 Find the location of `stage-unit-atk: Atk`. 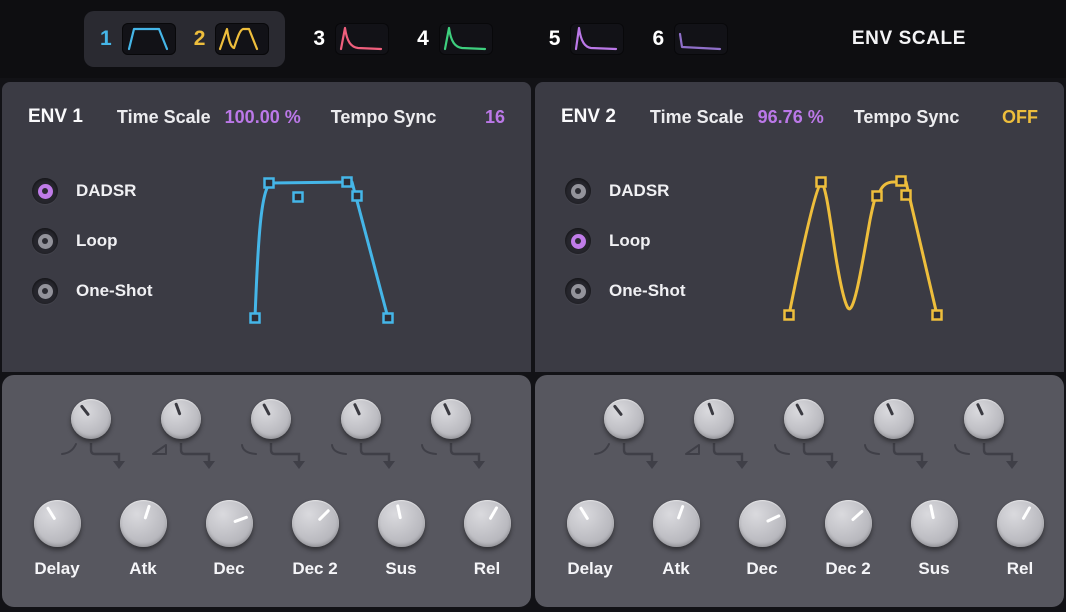

stage-unit-atk: Atk is located at coordinates (143, 539).